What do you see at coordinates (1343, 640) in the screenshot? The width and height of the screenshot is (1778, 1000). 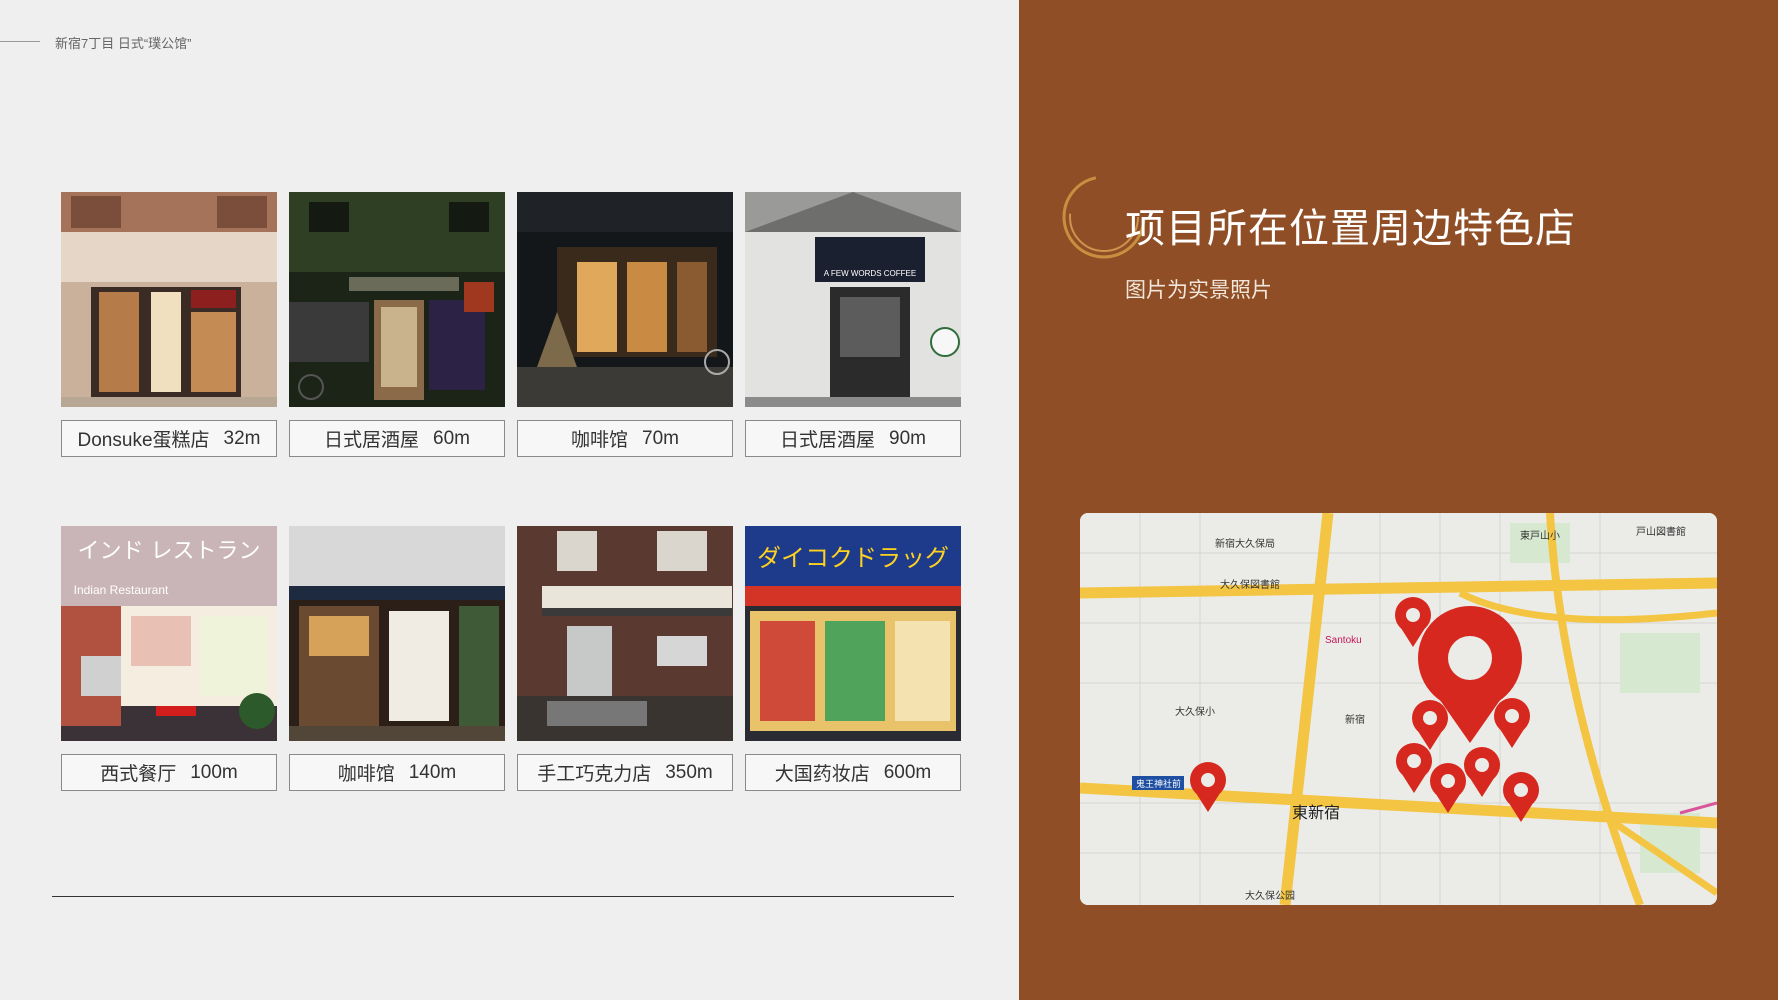 I see `map-label-santoku: Santoku` at bounding box center [1343, 640].